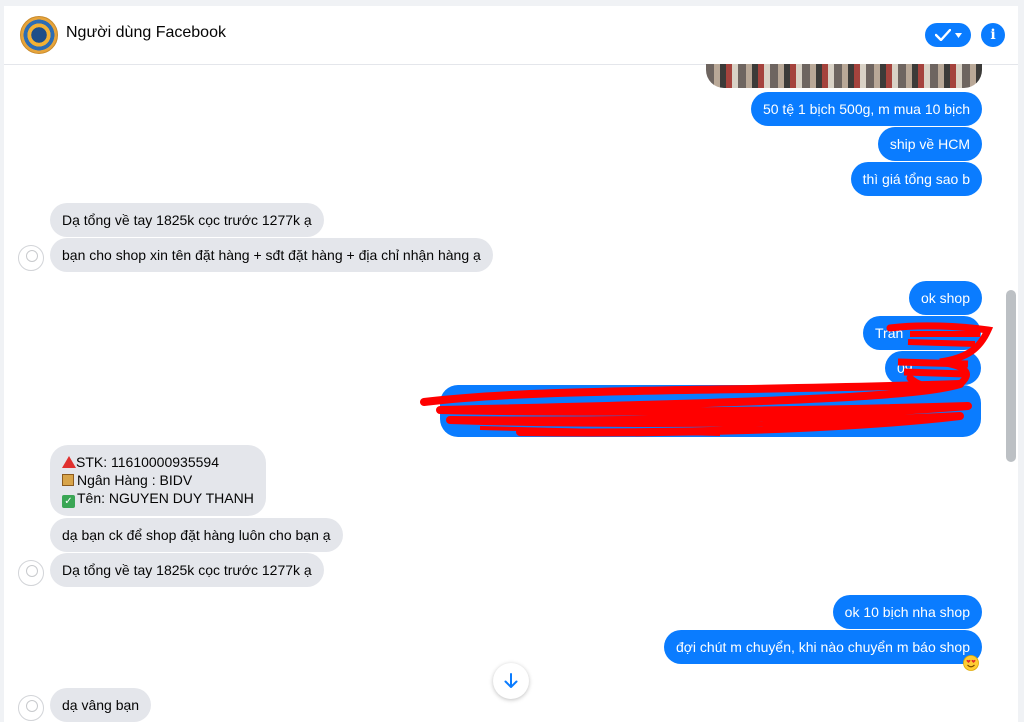 The image size is (1024, 722). I want to click on check-dropdown-button, so click(948, 35).